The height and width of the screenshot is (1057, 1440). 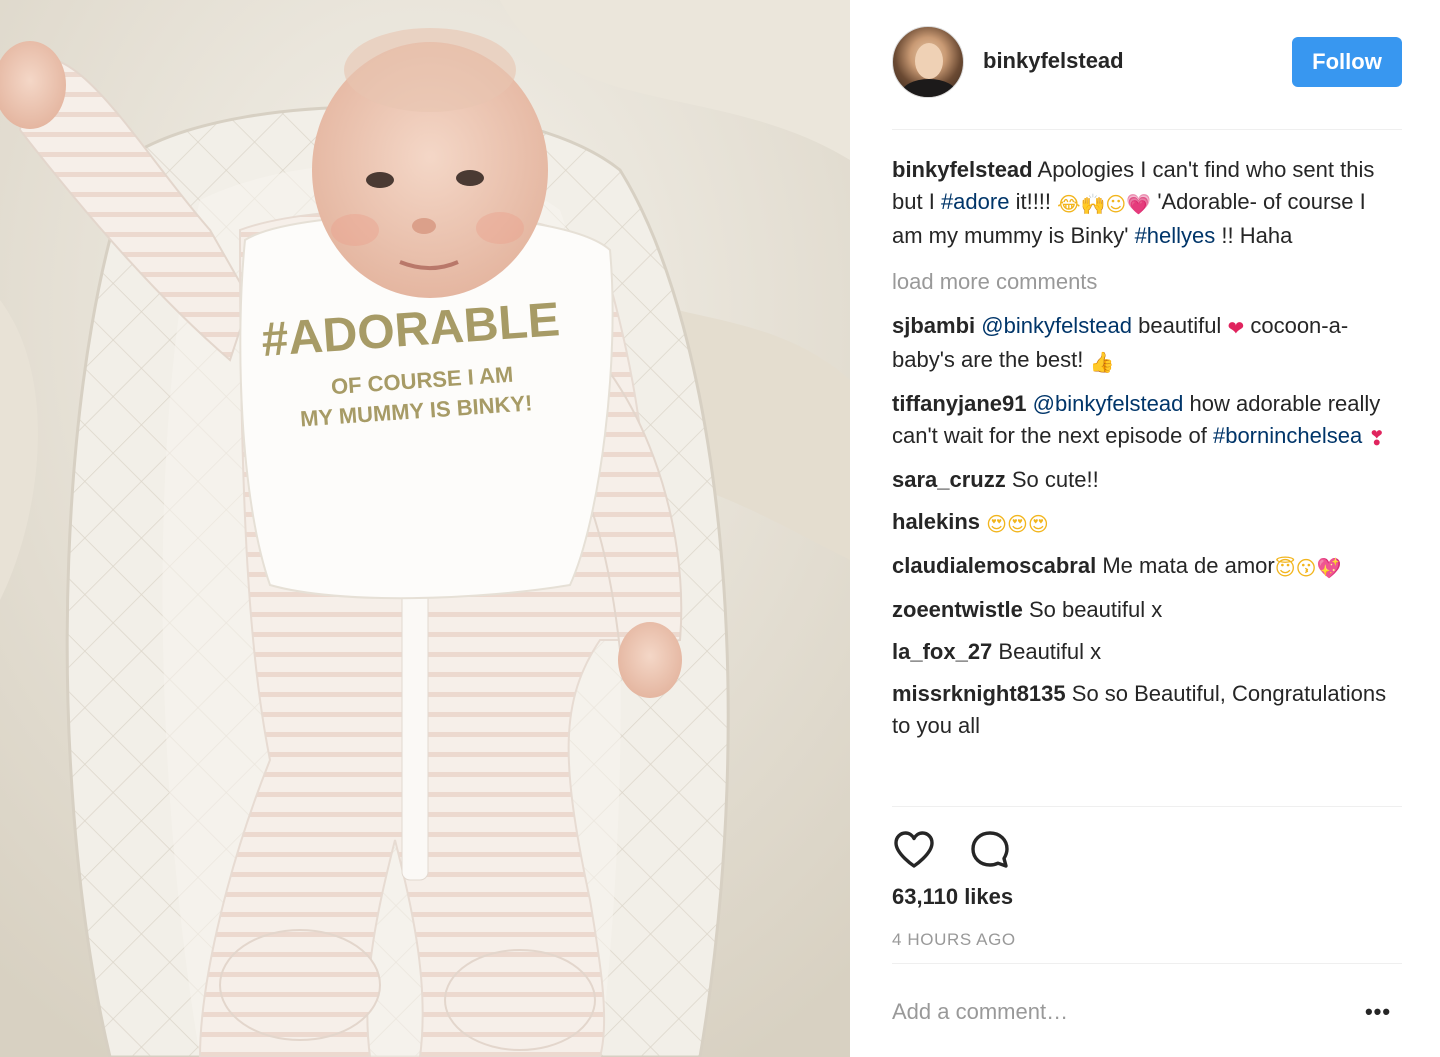 I want to click on hashtag-hellyes: #hellyes, so click(x=1175, y=235).